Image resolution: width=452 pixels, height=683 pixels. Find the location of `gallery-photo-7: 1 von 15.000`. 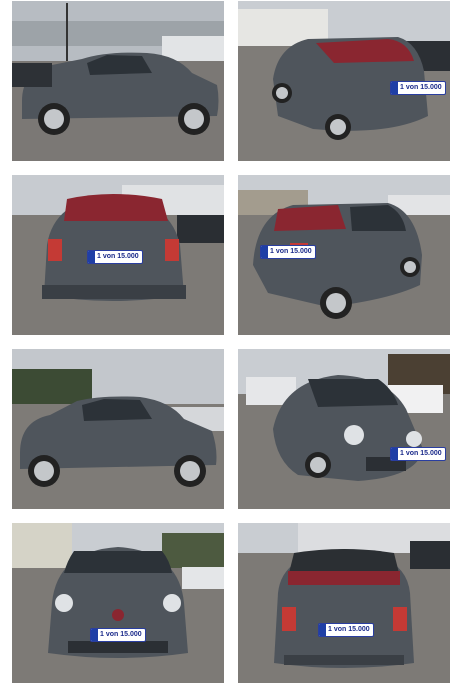

gallery-photo-7: 1 von 15.000 is located at coordinates (118, 603).